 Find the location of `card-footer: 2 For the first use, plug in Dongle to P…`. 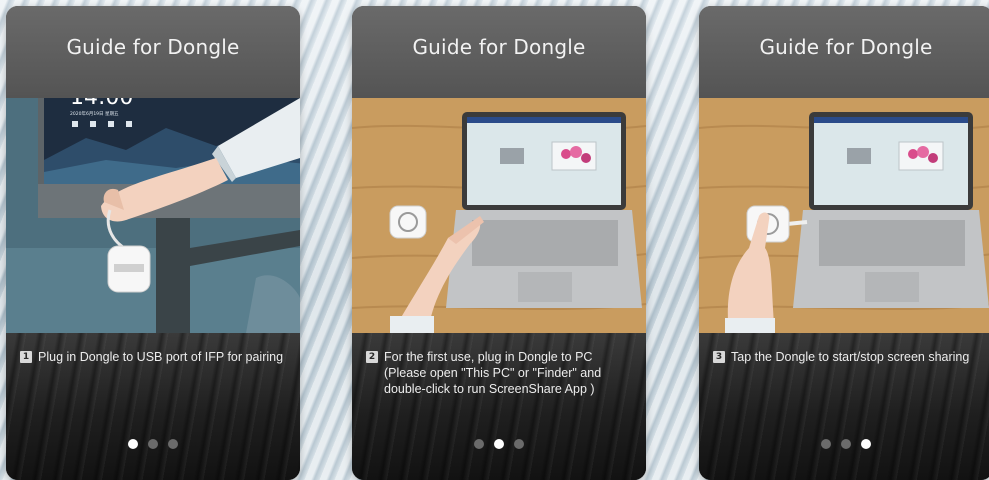

card-footer: 2 For the first use, plug in Dongle to P… is located at coordinates (499, 406).